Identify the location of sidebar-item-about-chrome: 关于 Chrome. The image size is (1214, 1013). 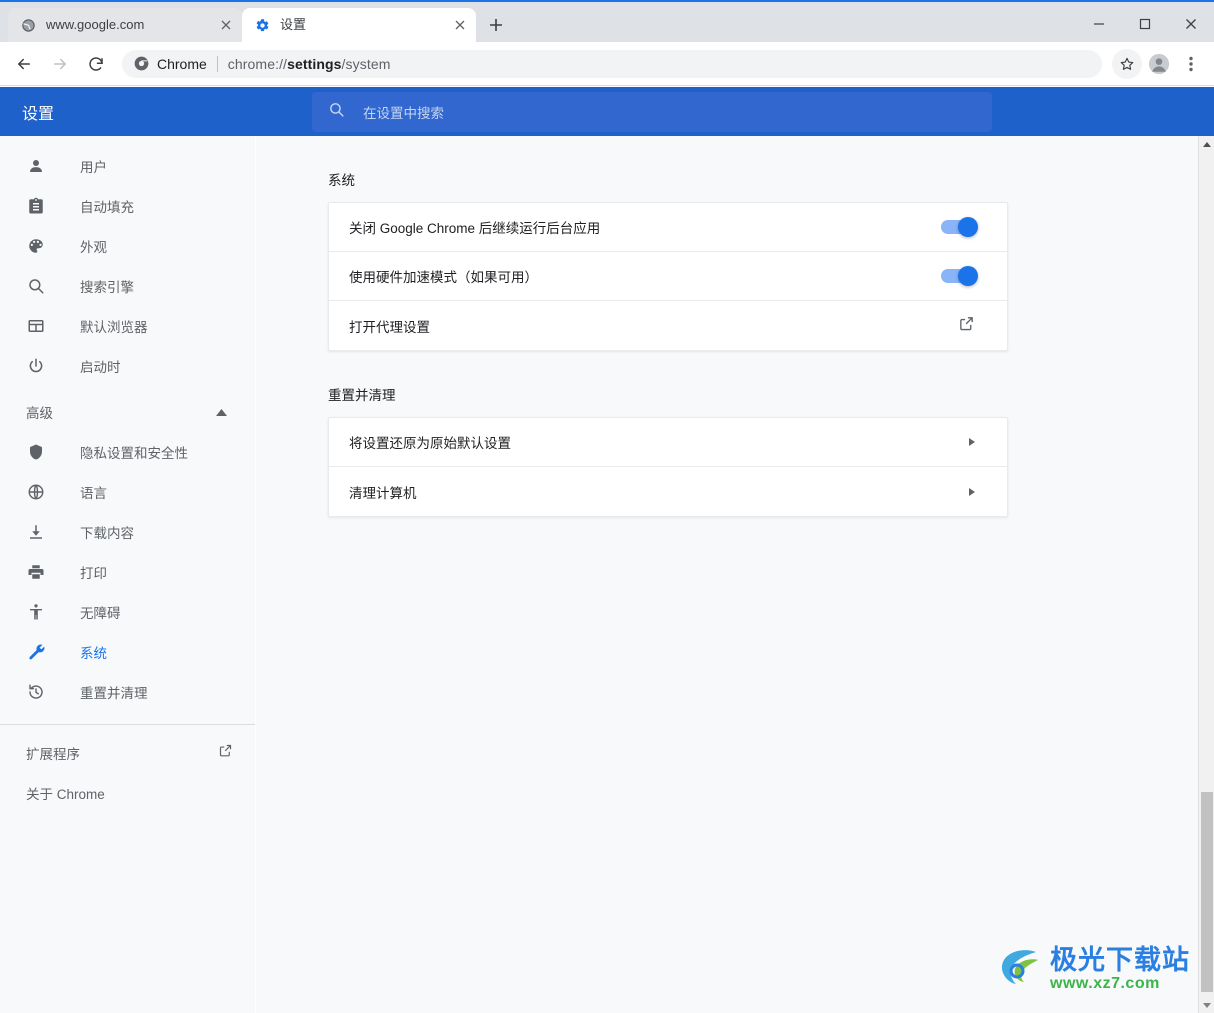
(127, 793).